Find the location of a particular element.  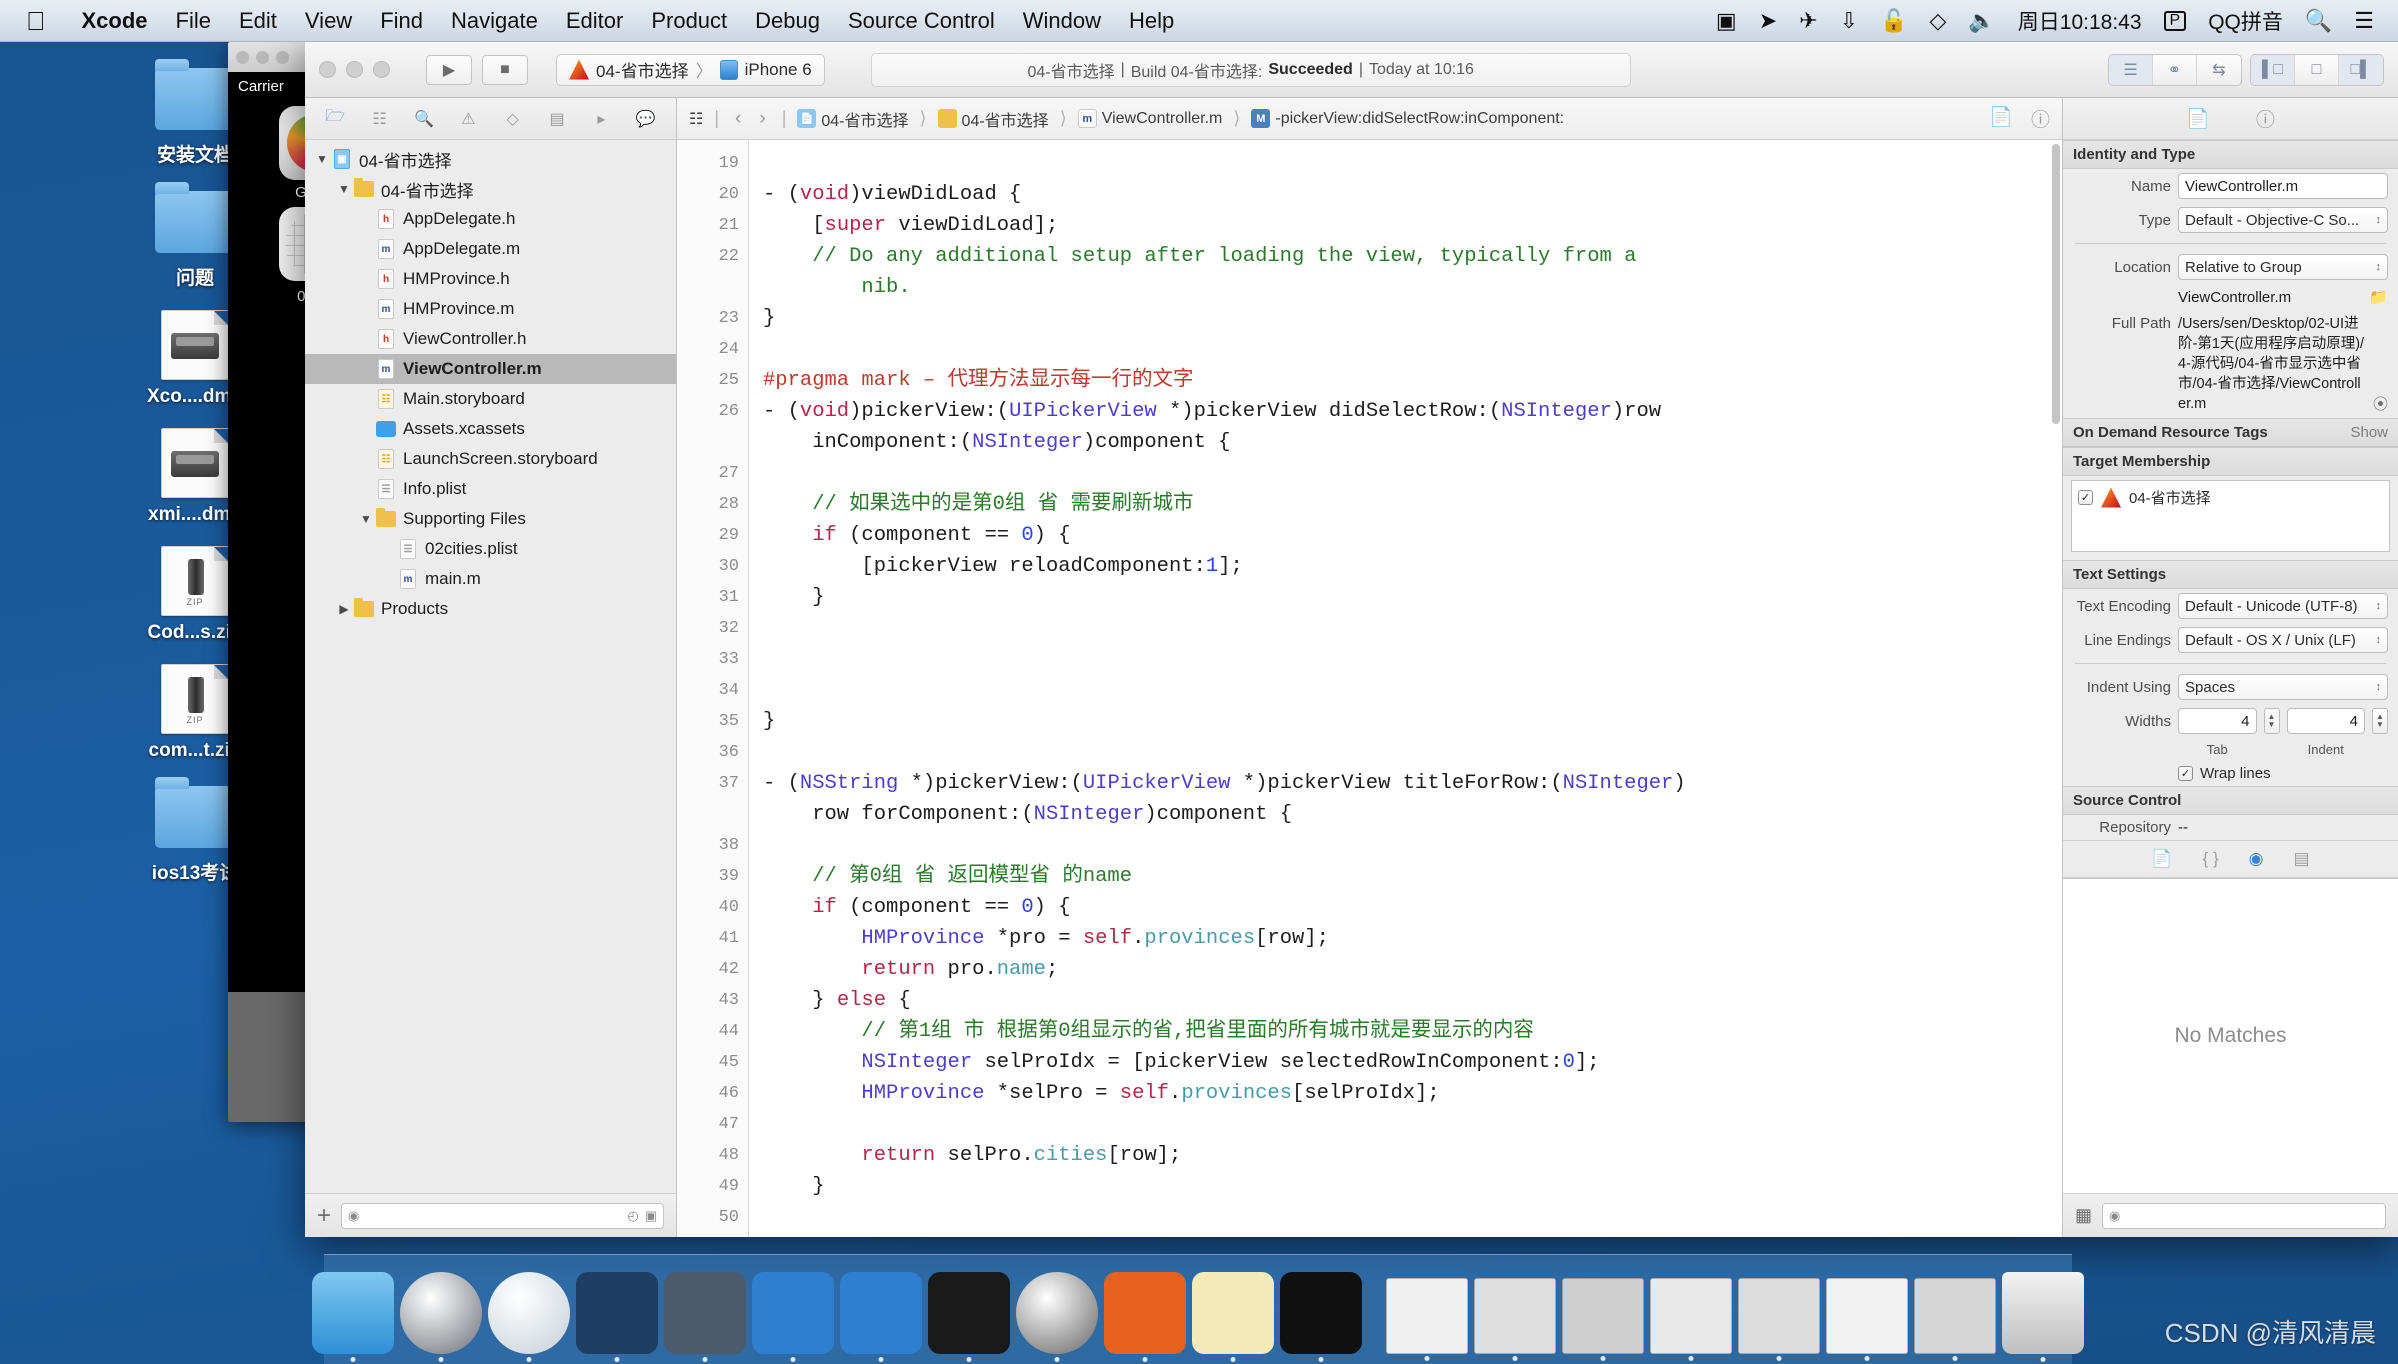

text-encoding-popup: Default - Unicode (UTF-8) ↕ is located at coordinates (2283, 606).